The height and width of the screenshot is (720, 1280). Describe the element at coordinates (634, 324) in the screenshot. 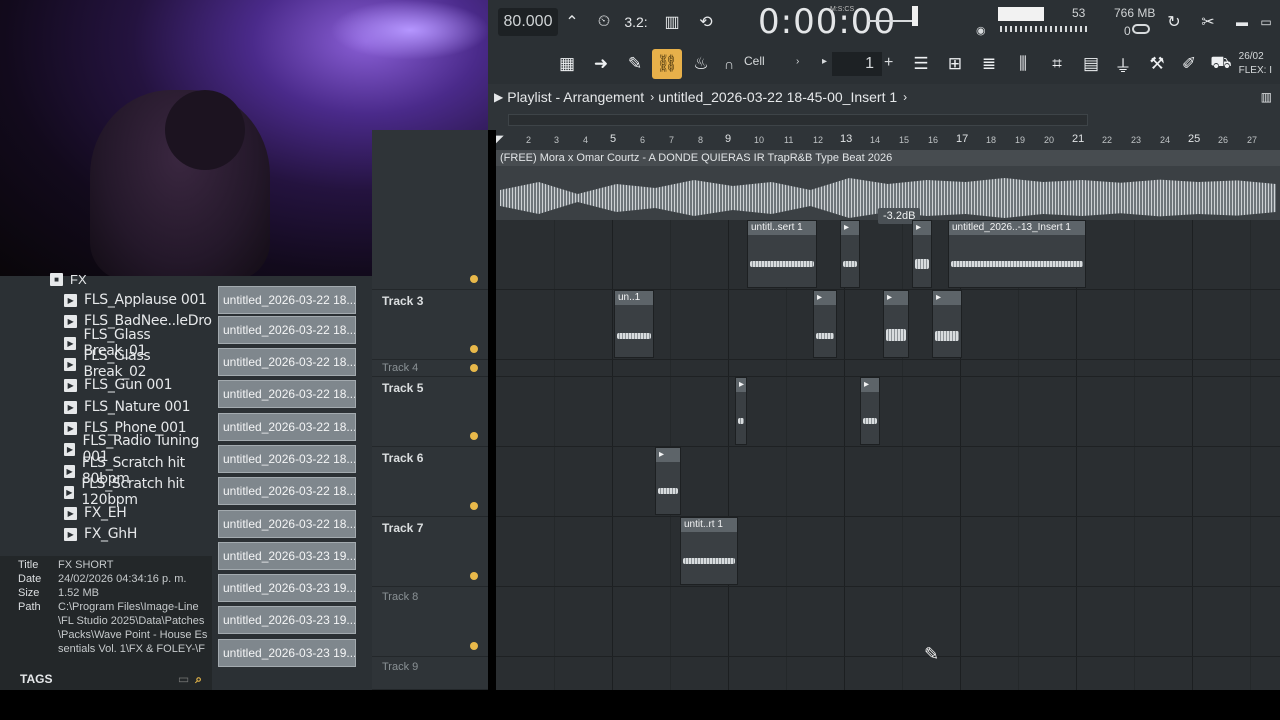

I see `audio-clip: un..1` at that location.